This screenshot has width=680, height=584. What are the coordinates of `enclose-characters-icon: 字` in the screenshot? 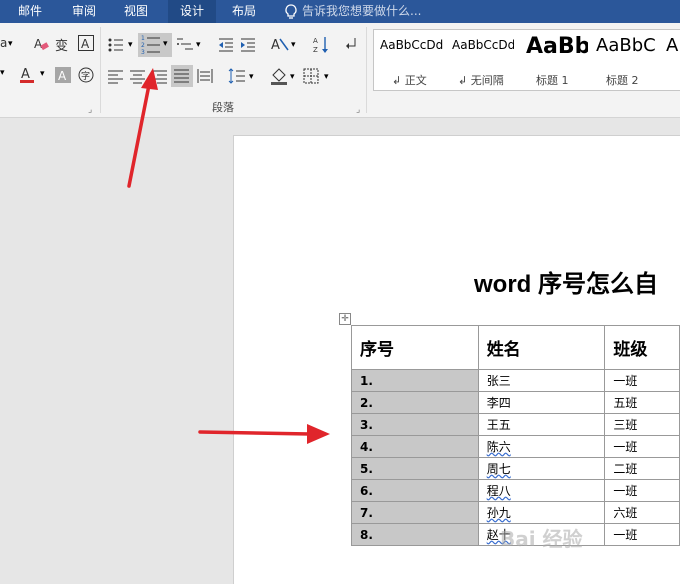 It's located at (86, 75).